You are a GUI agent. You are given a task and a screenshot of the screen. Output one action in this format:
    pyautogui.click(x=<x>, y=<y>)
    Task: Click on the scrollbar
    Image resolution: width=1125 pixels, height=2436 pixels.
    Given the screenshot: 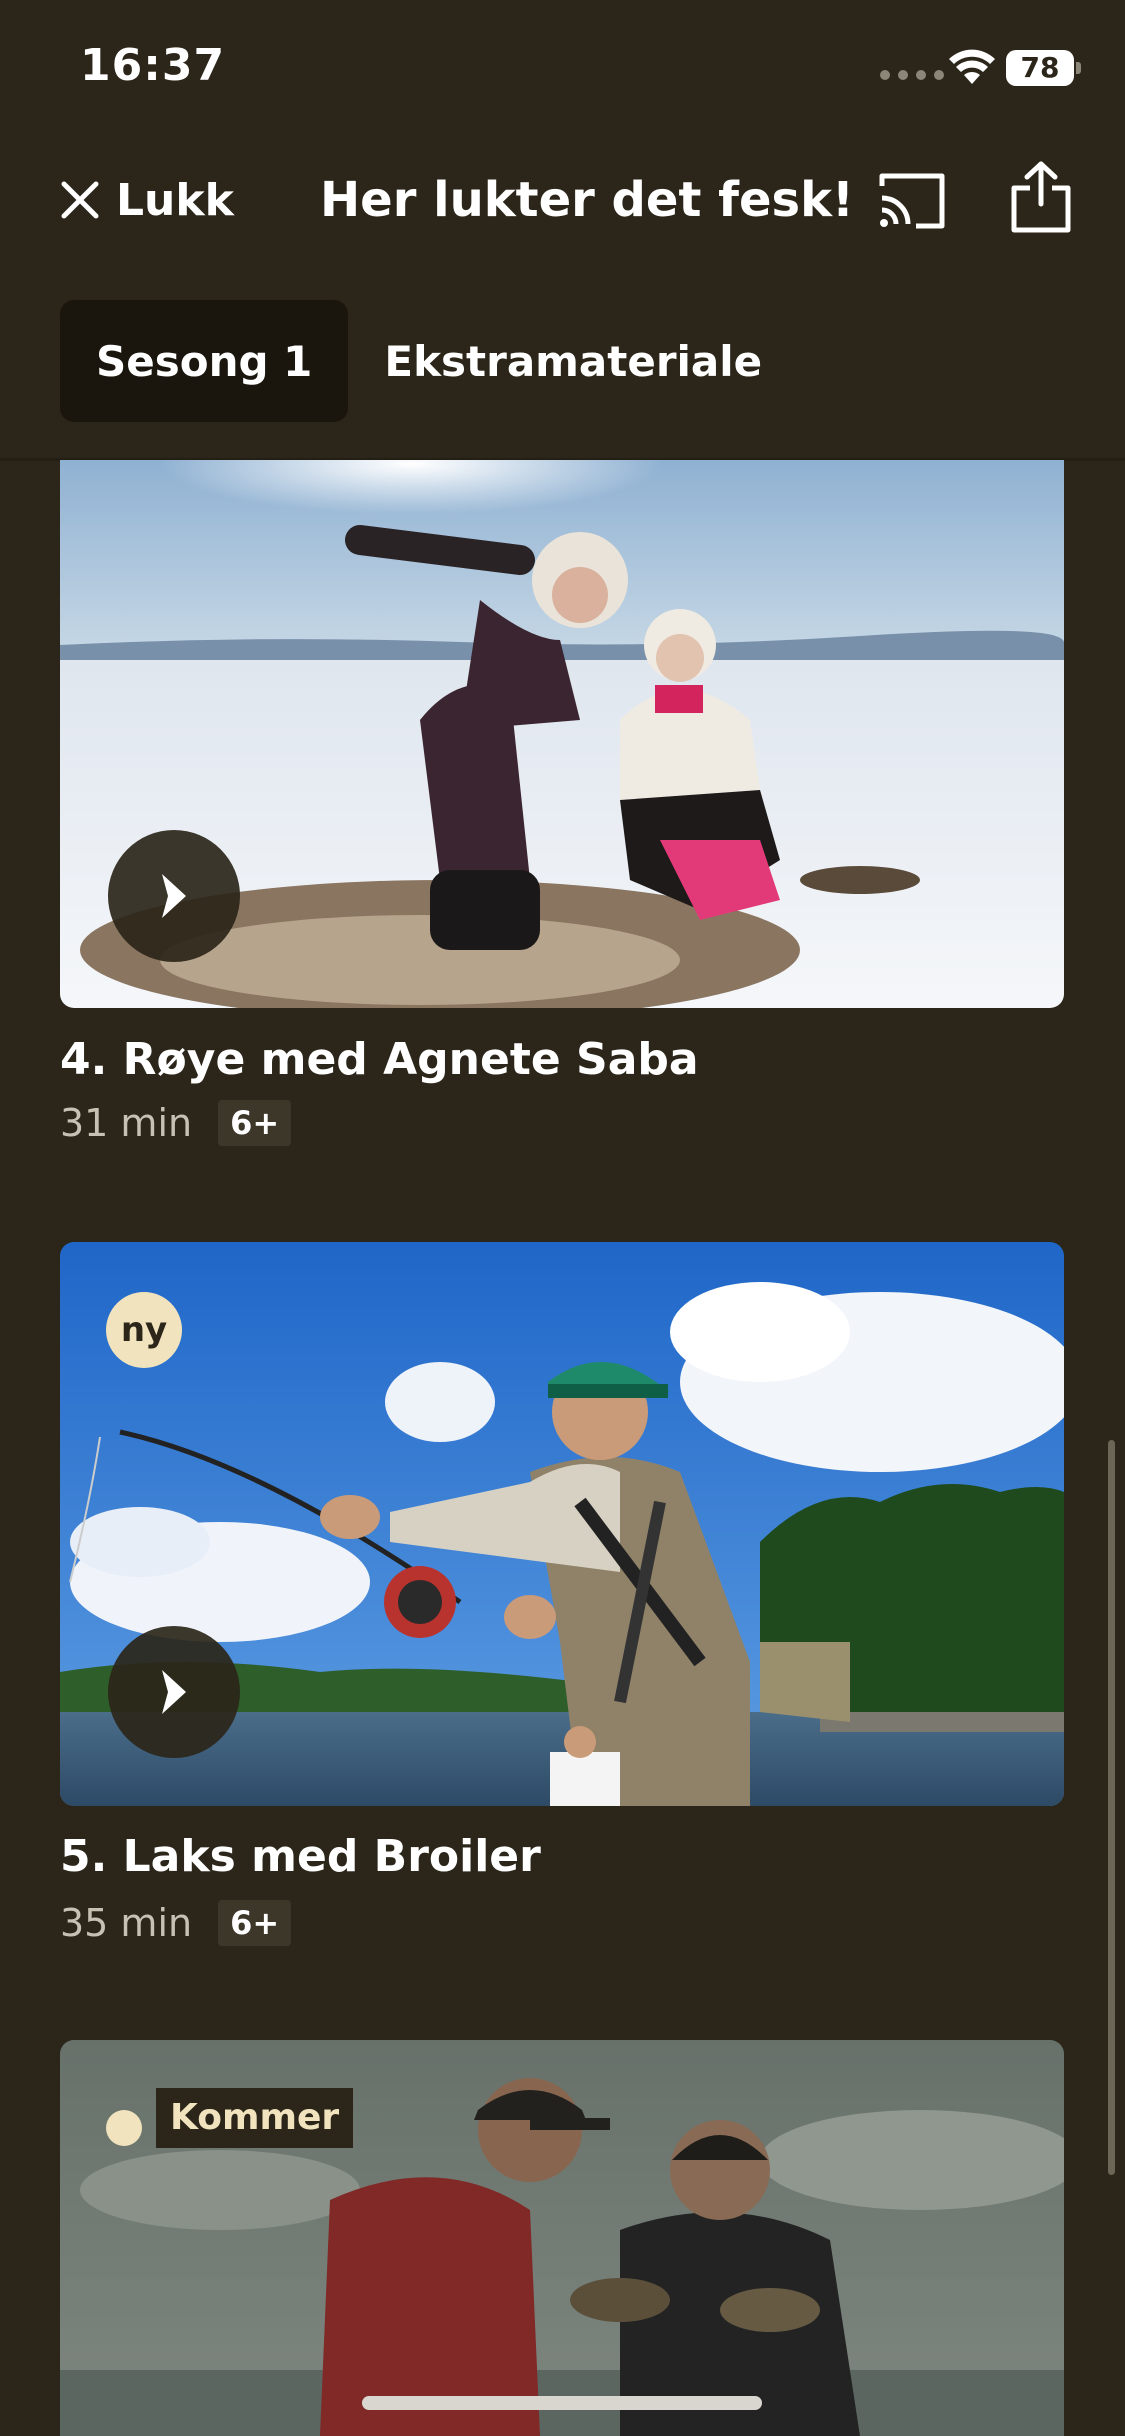 What is the action you would take?
    pyautogui.click(x=1111, y=1807)
    